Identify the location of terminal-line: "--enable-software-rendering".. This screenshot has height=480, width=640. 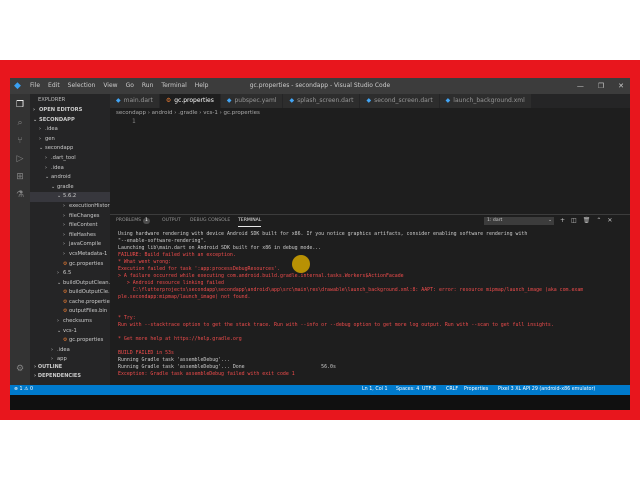
(162, 241).